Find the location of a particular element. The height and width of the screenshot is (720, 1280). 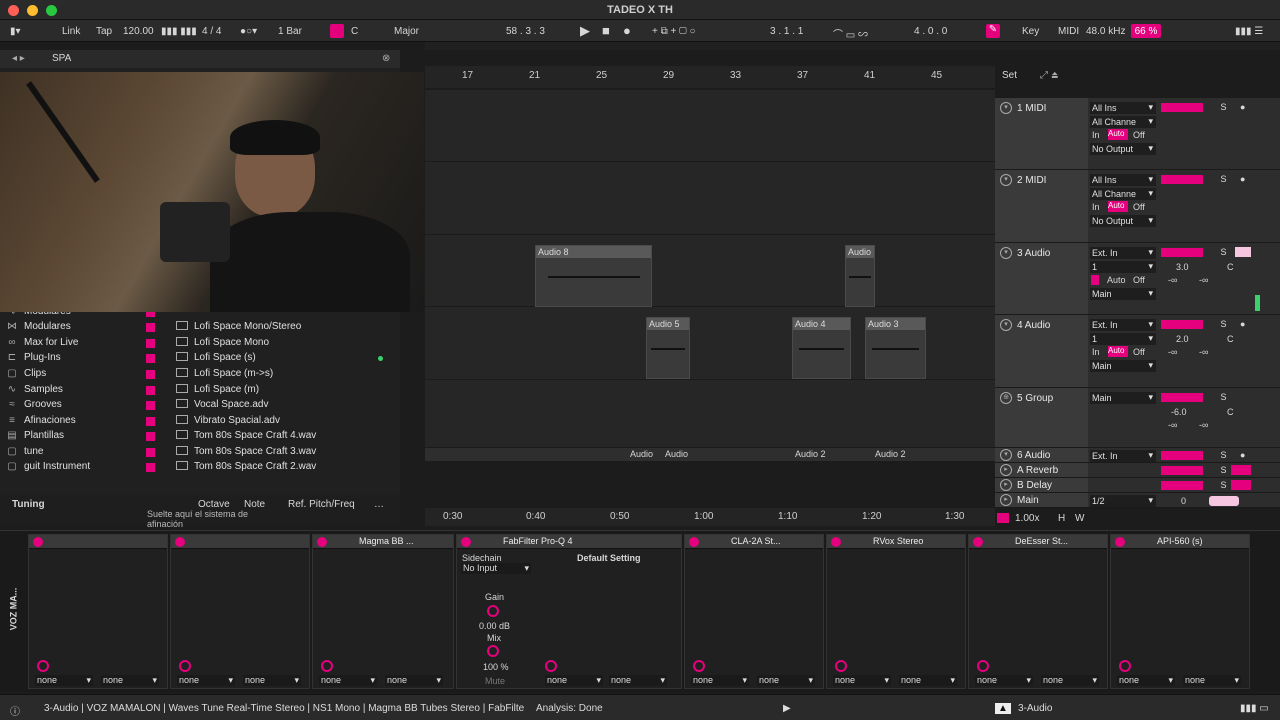

device-cla2a: CLA-2A St...nonenone is located at coordinates (754, 611).